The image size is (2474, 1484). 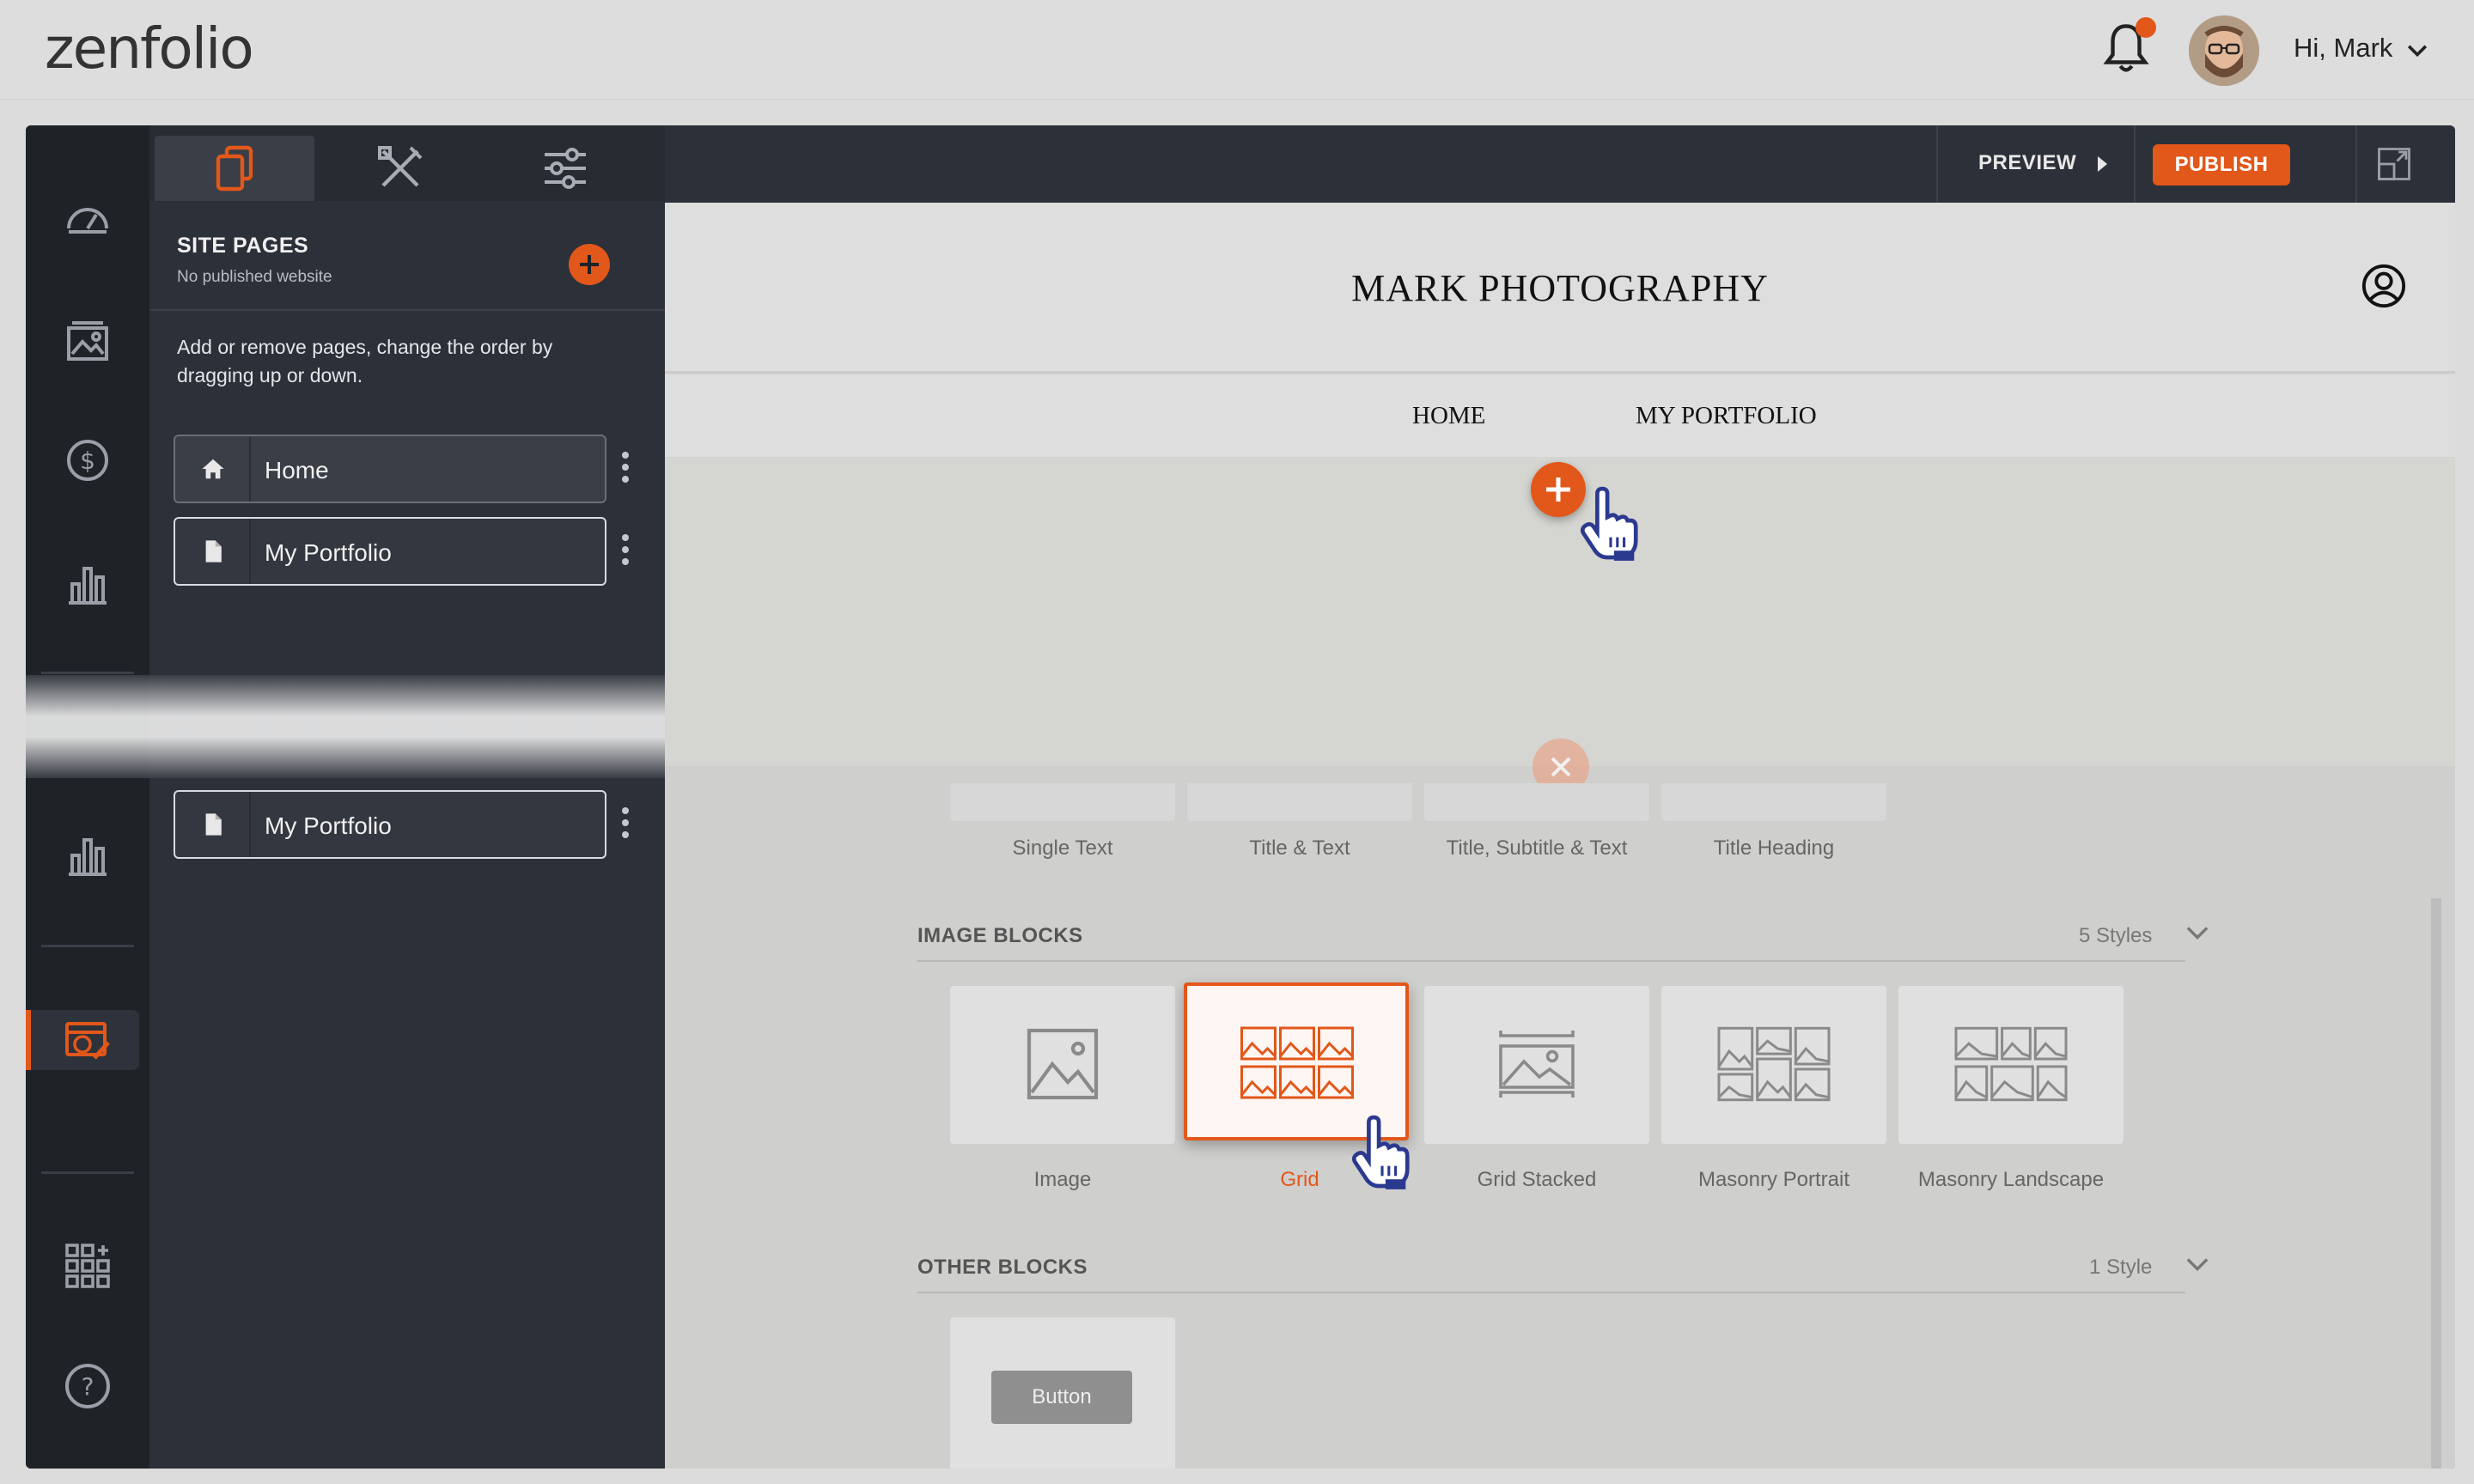 What do you see at coordinates (88, 340) in the screenshot?
I see `gallery-icon` at bounding box center [88, 340].